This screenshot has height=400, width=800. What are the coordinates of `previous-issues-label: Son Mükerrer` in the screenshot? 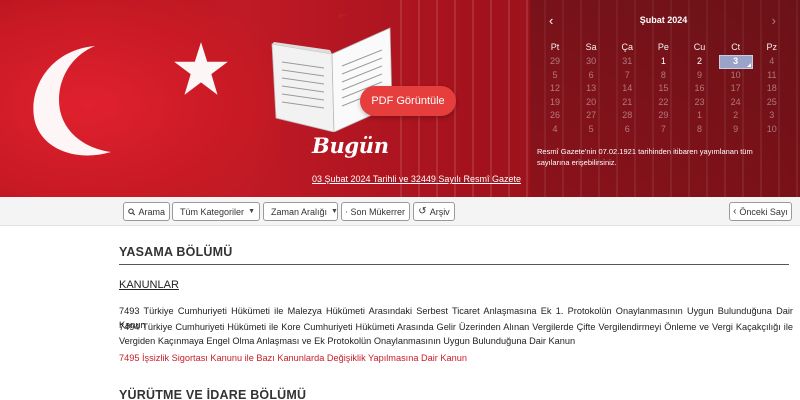 It's located at (377, 211).